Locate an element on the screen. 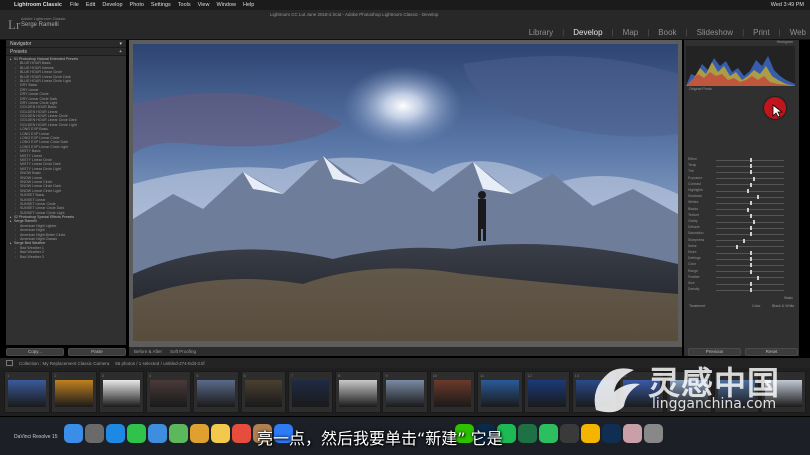 Image resolution: width=810 pixels, height=455 pixels. slider-row: Contrast is located at coordinates (742, 184).